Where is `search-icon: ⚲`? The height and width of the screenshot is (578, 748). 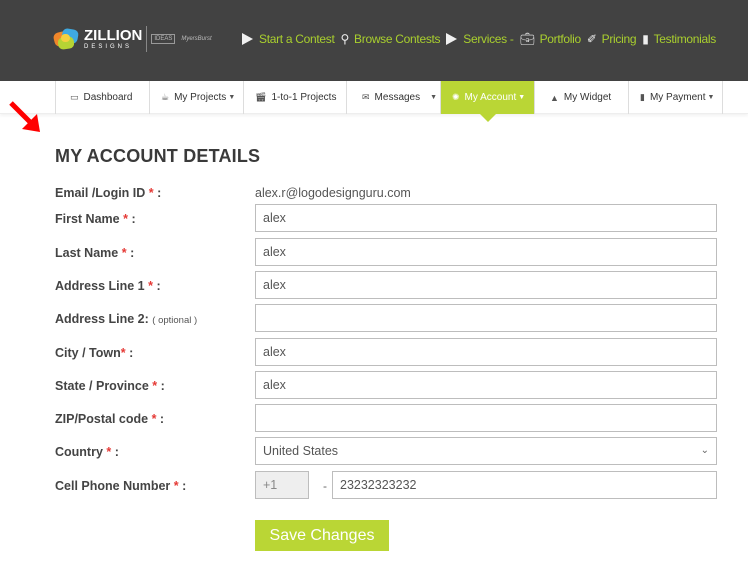 search-icon: ⚲ is located at coordinates (345, 39).